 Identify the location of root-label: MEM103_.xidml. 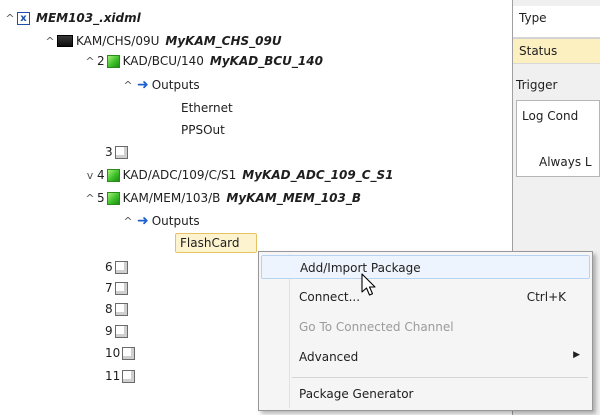
(88, 18).